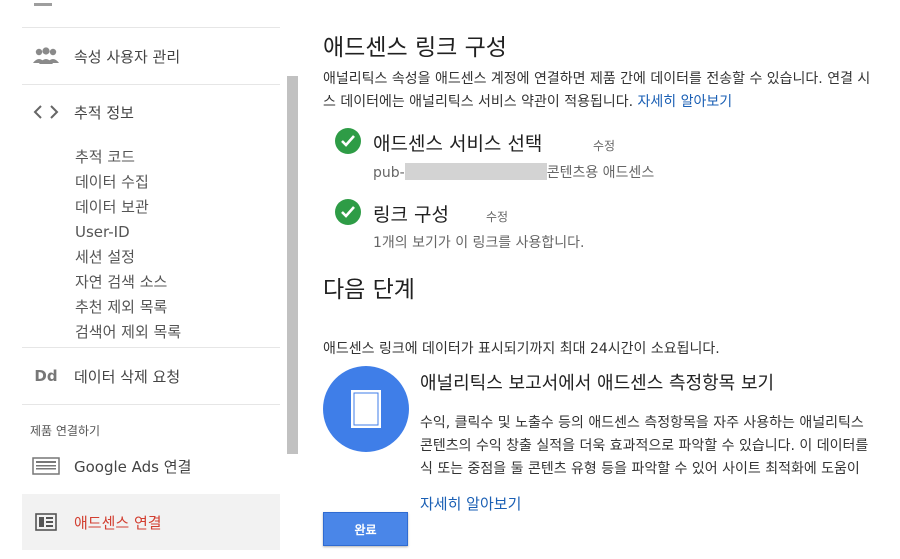 This screenshot has height=559, width=900. What do you see at coordinates (127, 376) in the screenshot?
I see `sidebar-item-label: 데이터 삭제 요청` at bounding box center [127, 376].